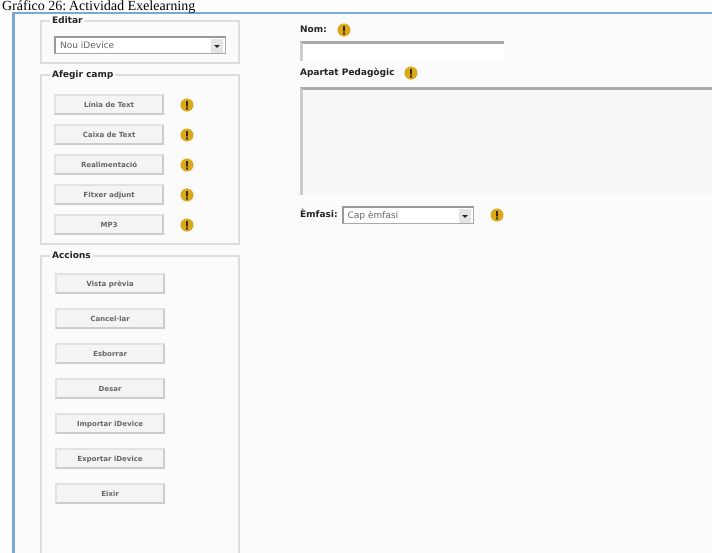 This screenshot has width=712, height=553. Describe the element at coordinates (83, 75) in the screenshot. I see `group-title: Afegir camp` at that location.